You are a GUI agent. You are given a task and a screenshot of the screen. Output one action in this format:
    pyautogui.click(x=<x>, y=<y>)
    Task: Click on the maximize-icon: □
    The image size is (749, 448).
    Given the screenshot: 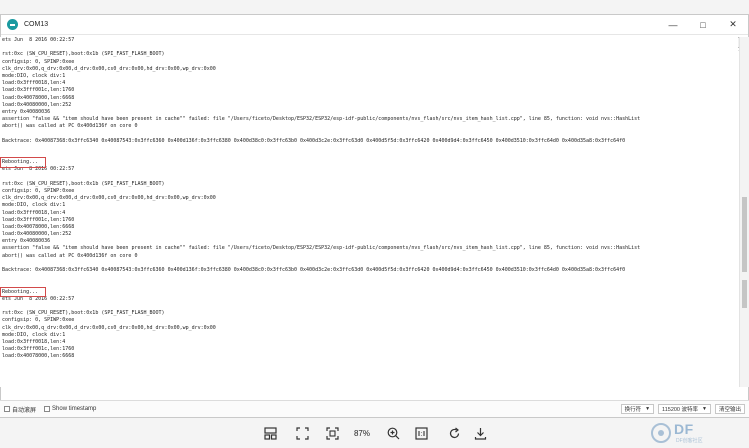 What is the action you would take?
    pyautogui.click(x=703, y=24)
    